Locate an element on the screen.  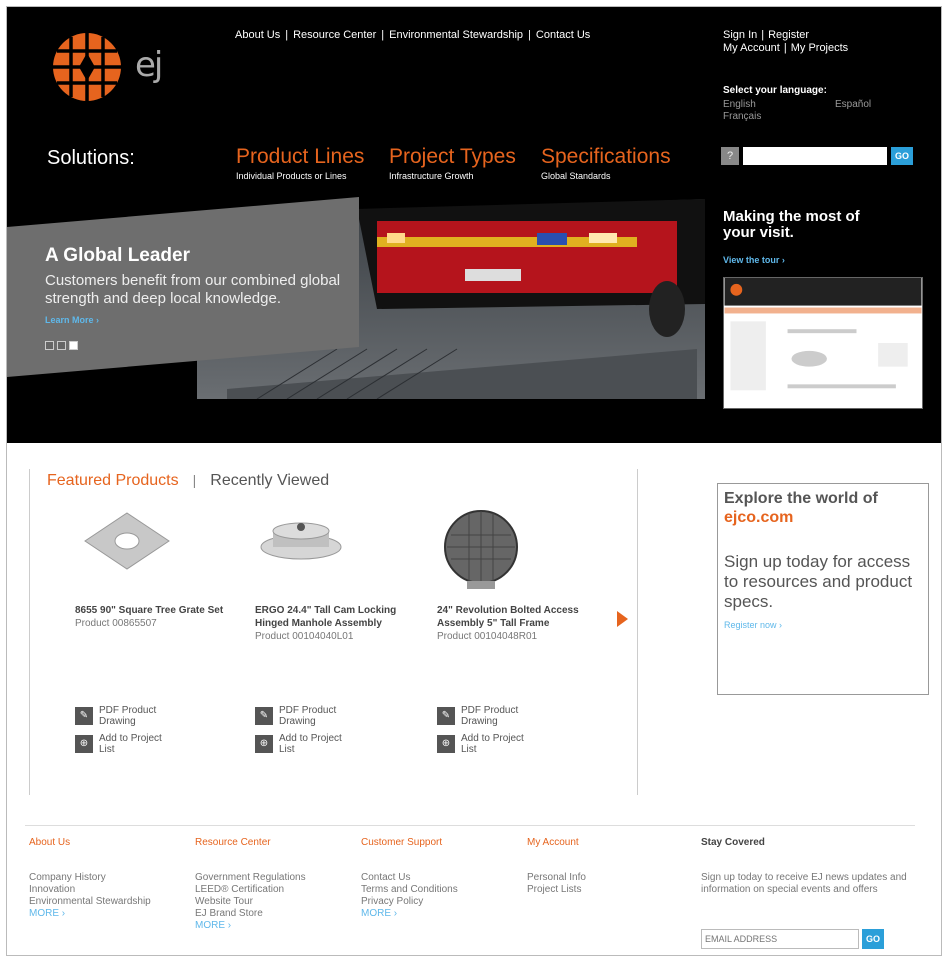
solution-title: Product Lines is located at coordinates (300, 156).